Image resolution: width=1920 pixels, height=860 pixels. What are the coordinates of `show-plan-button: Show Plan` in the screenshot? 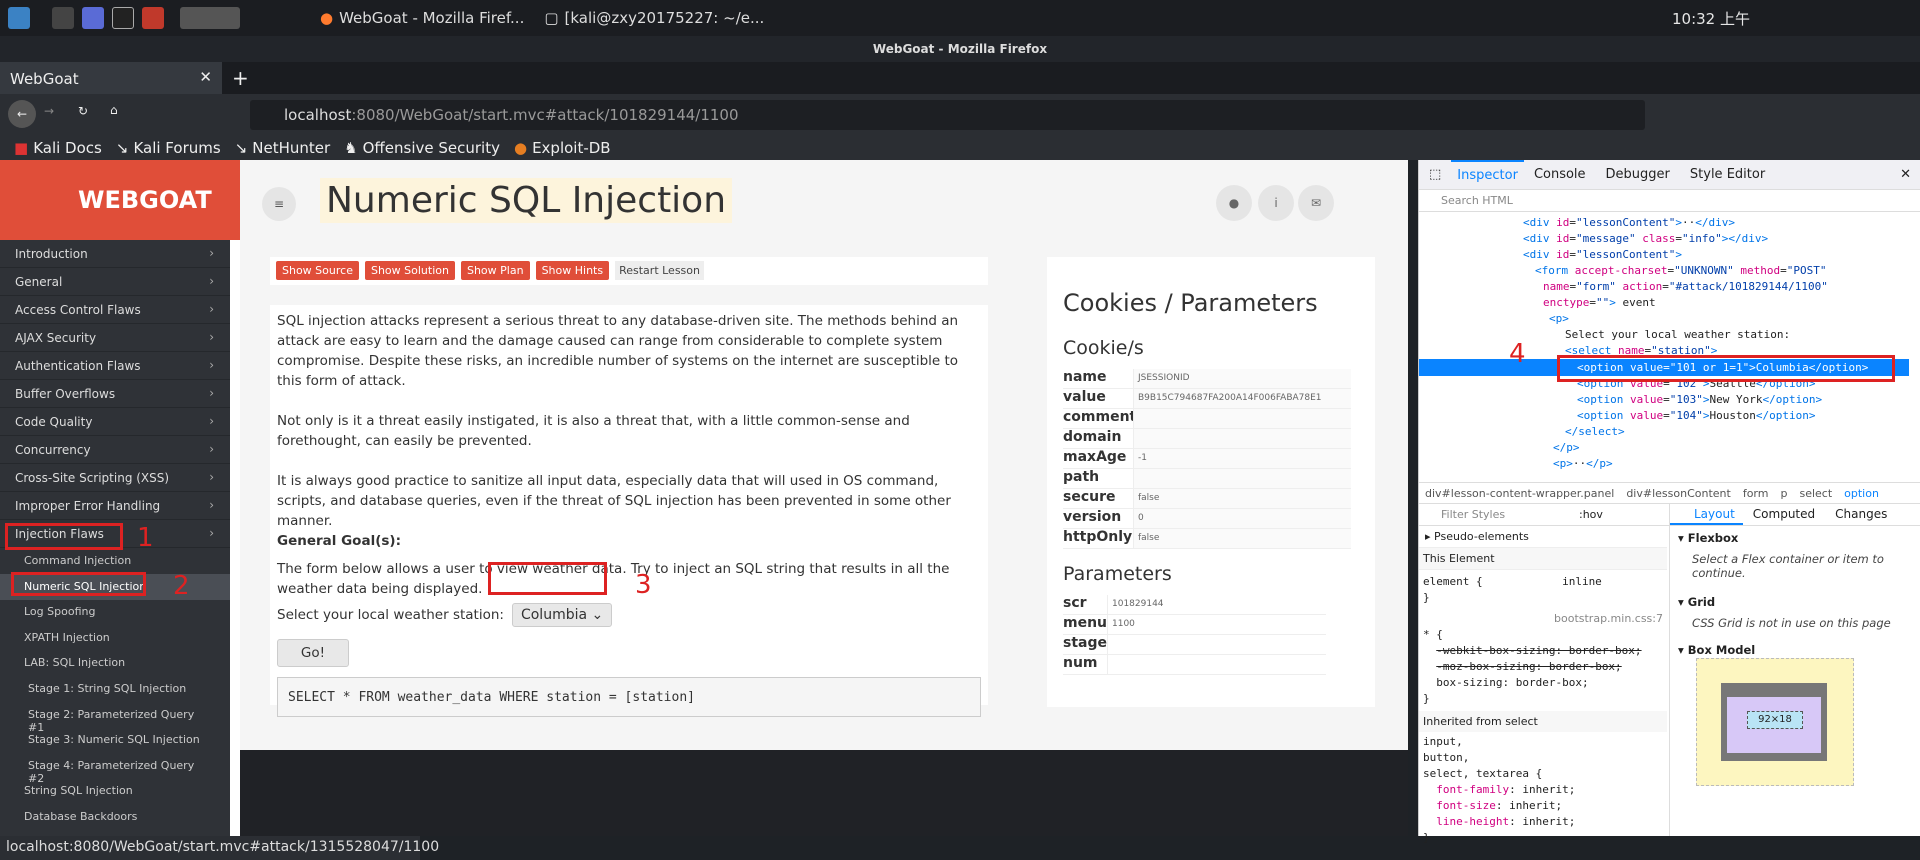 It's located at (495, 270).